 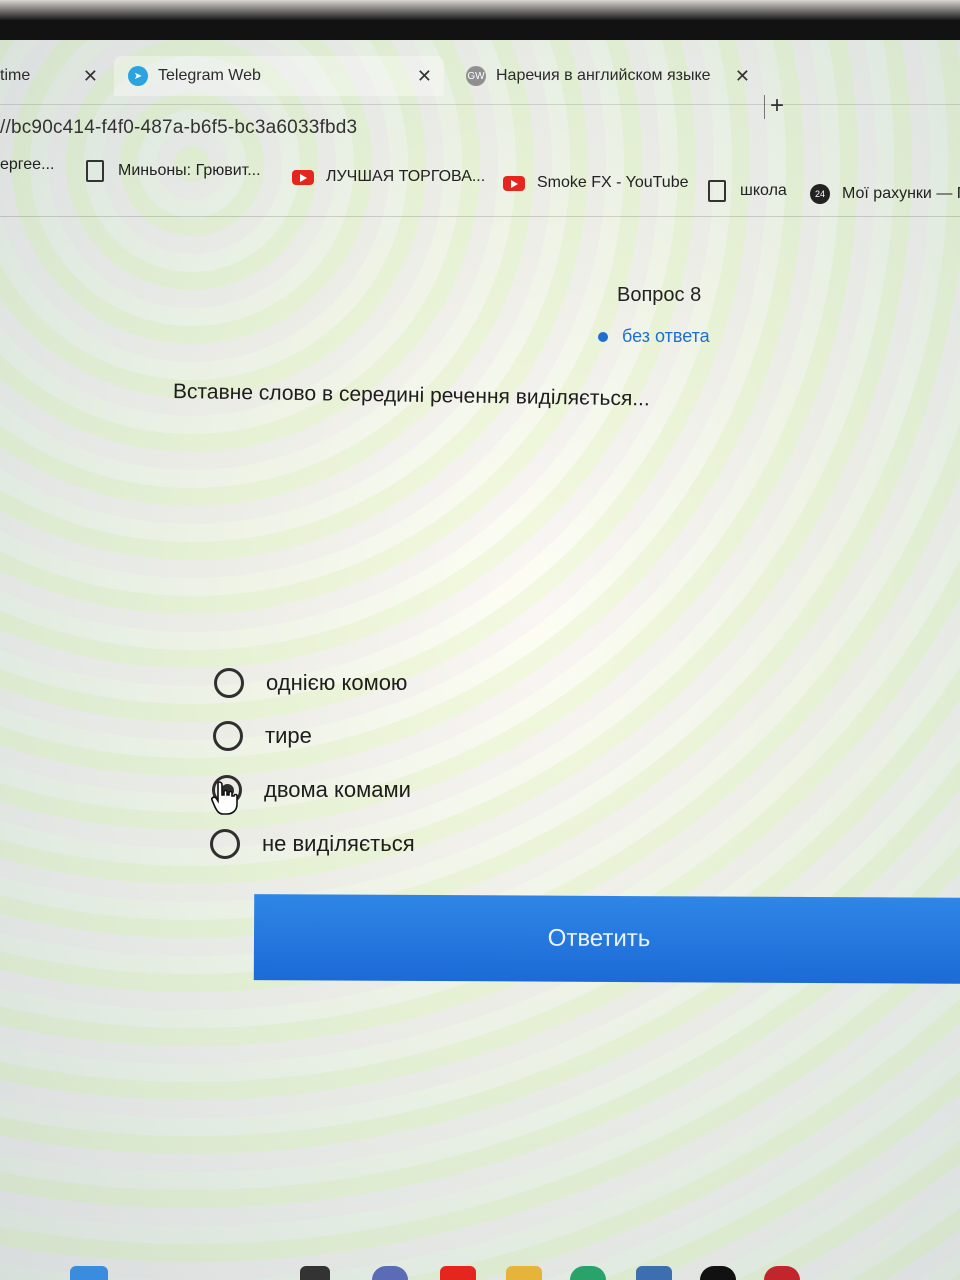 I want to click on bookmark-item: школа, so click(x=747, y=191).